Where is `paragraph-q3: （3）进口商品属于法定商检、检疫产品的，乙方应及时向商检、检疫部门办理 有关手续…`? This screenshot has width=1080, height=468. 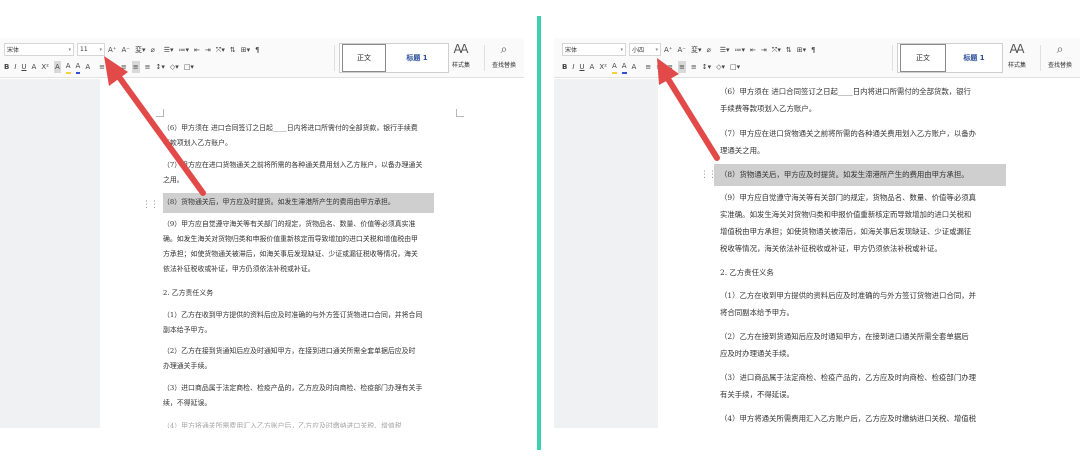
paragraph-q3: （3）进口商品属于法定商检、检疫产品的，乙方应及时向商检、检疫部门办理 有关手续… is located at coordinates (848, 386).